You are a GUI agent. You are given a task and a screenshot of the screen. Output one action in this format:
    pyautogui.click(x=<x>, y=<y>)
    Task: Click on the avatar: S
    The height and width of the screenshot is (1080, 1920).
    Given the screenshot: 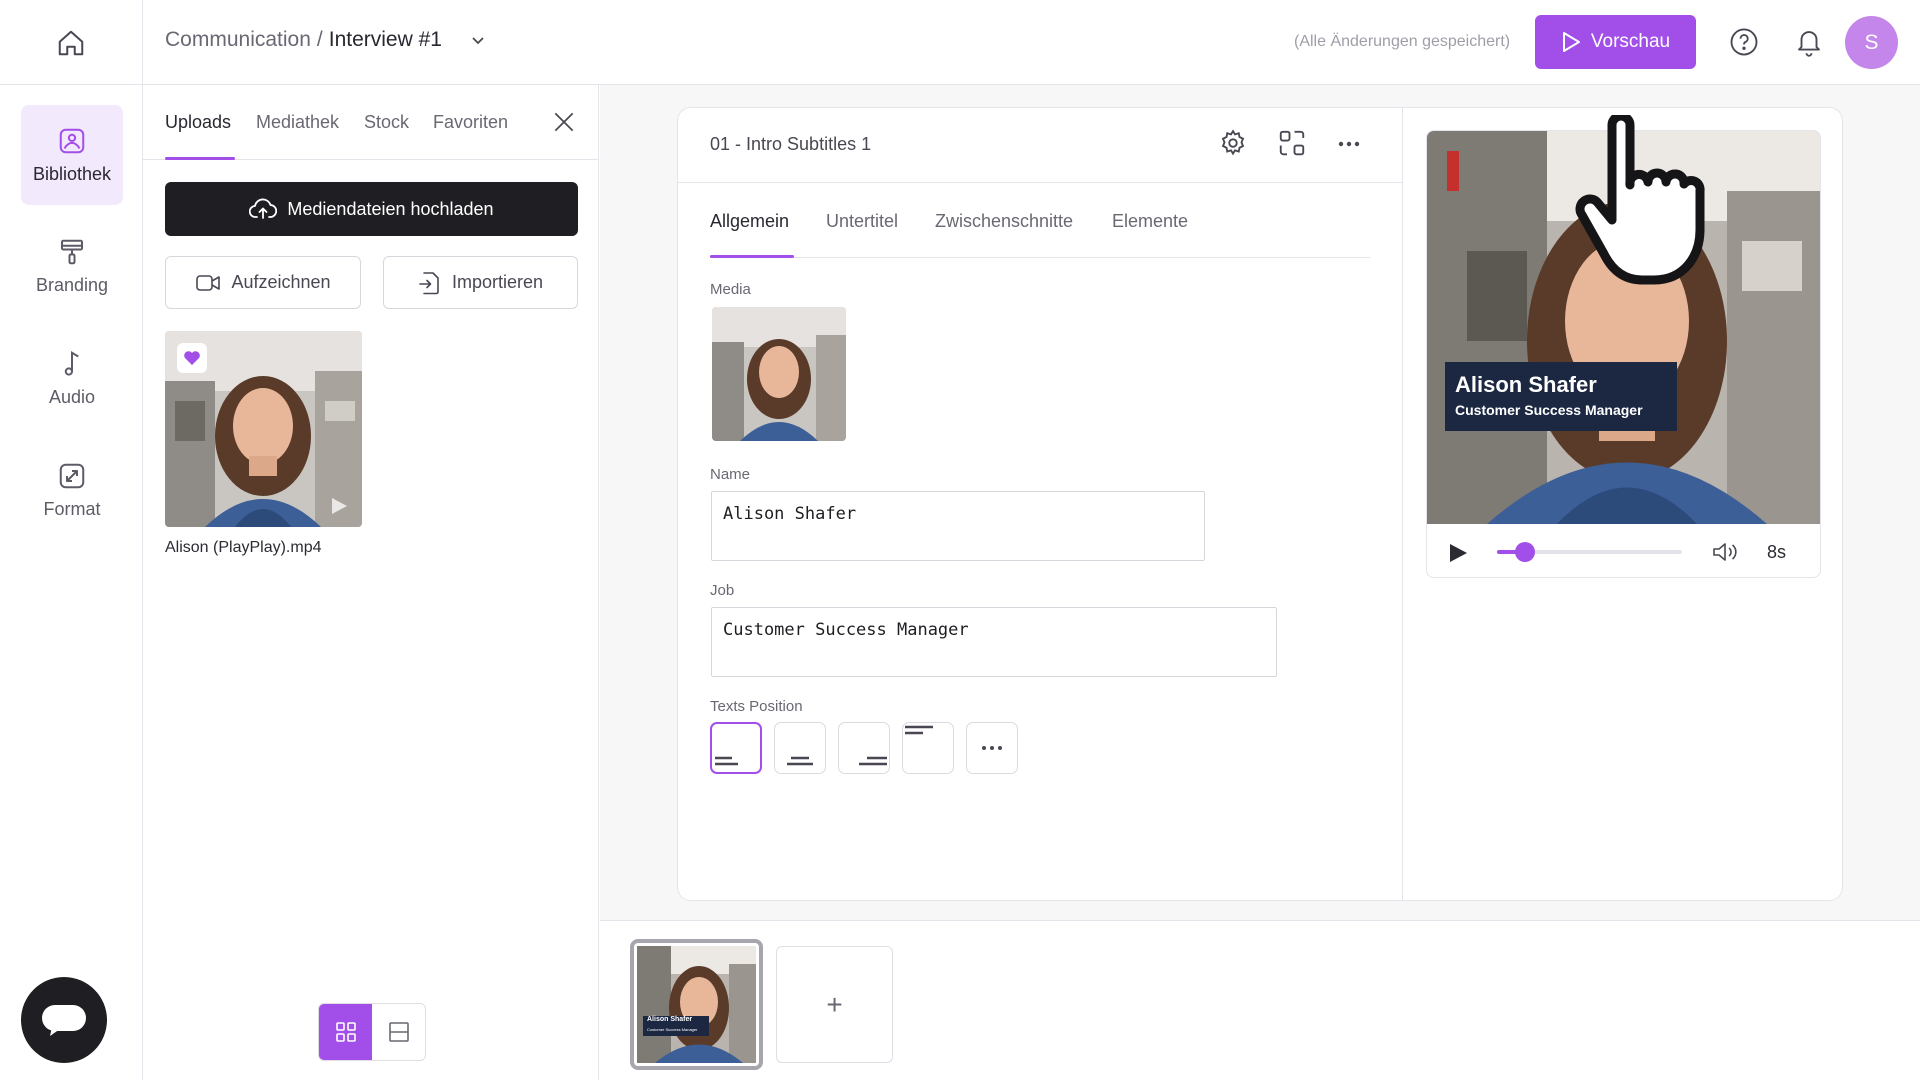 What is the action you would take?
    pyautogui.click(x=1871, y=42)
    